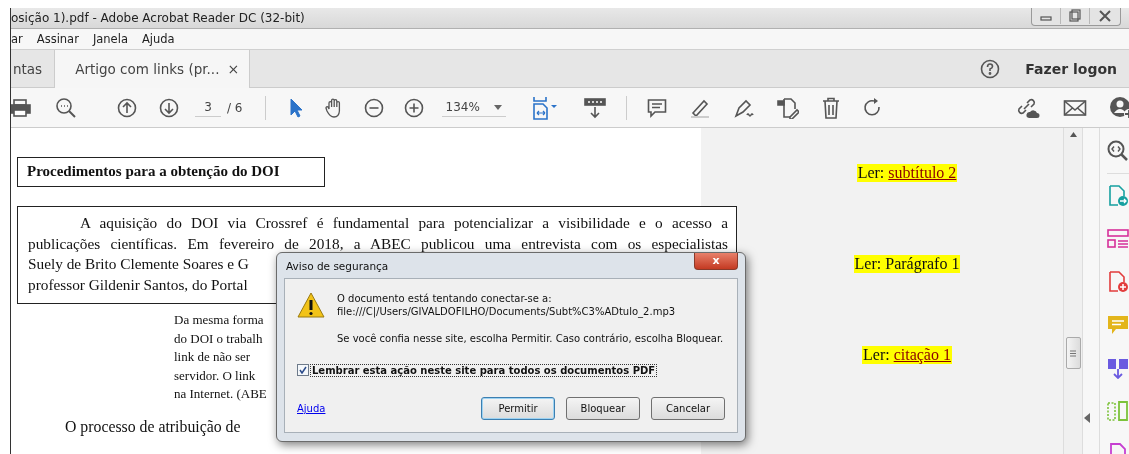  I want to click on paragraph-line: professor Gildenir Santos, do Portal, so click(138, 284).